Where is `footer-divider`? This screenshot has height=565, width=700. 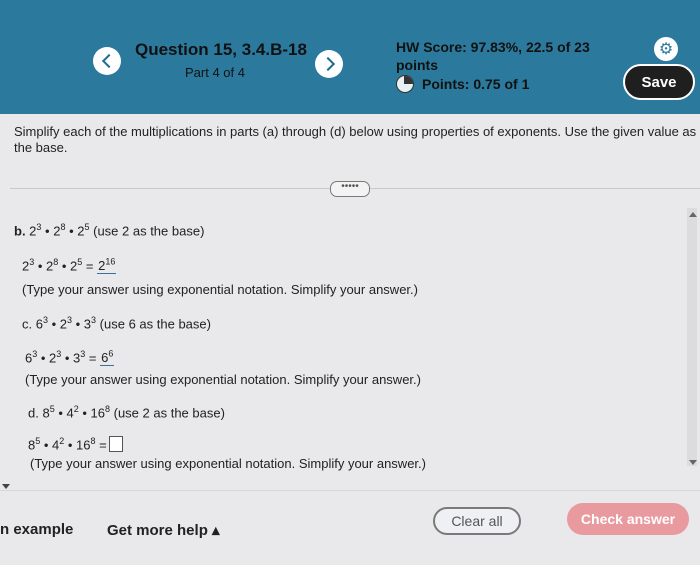 footer-divider is located at coordinates (350, 490).